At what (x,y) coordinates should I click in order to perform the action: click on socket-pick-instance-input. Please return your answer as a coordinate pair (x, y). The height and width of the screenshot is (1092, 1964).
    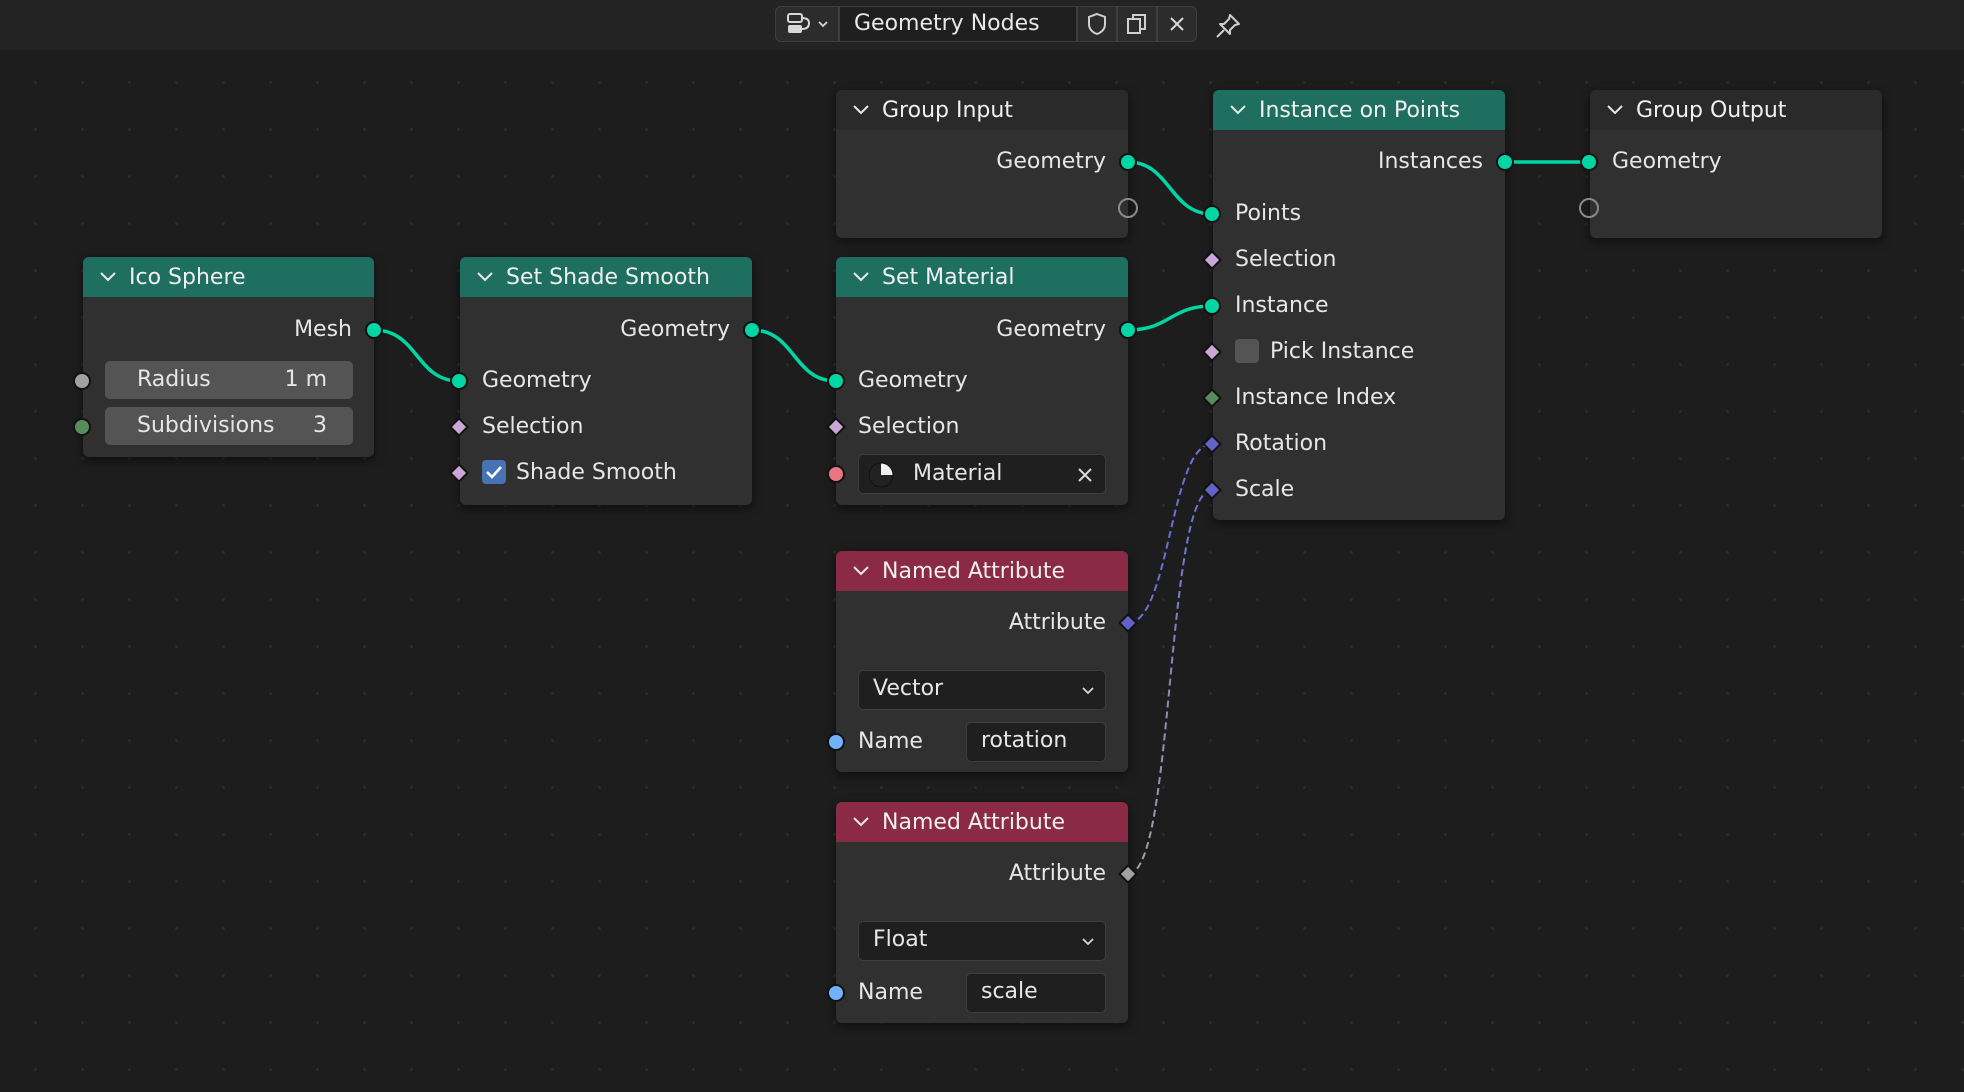
    Looking at the image, I should click on (1212, 352).